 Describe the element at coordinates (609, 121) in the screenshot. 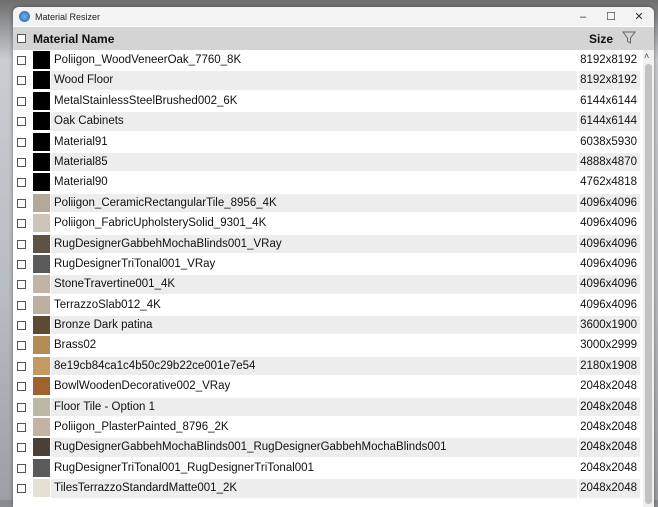

I see `material-size: 6144x6144` at that location.